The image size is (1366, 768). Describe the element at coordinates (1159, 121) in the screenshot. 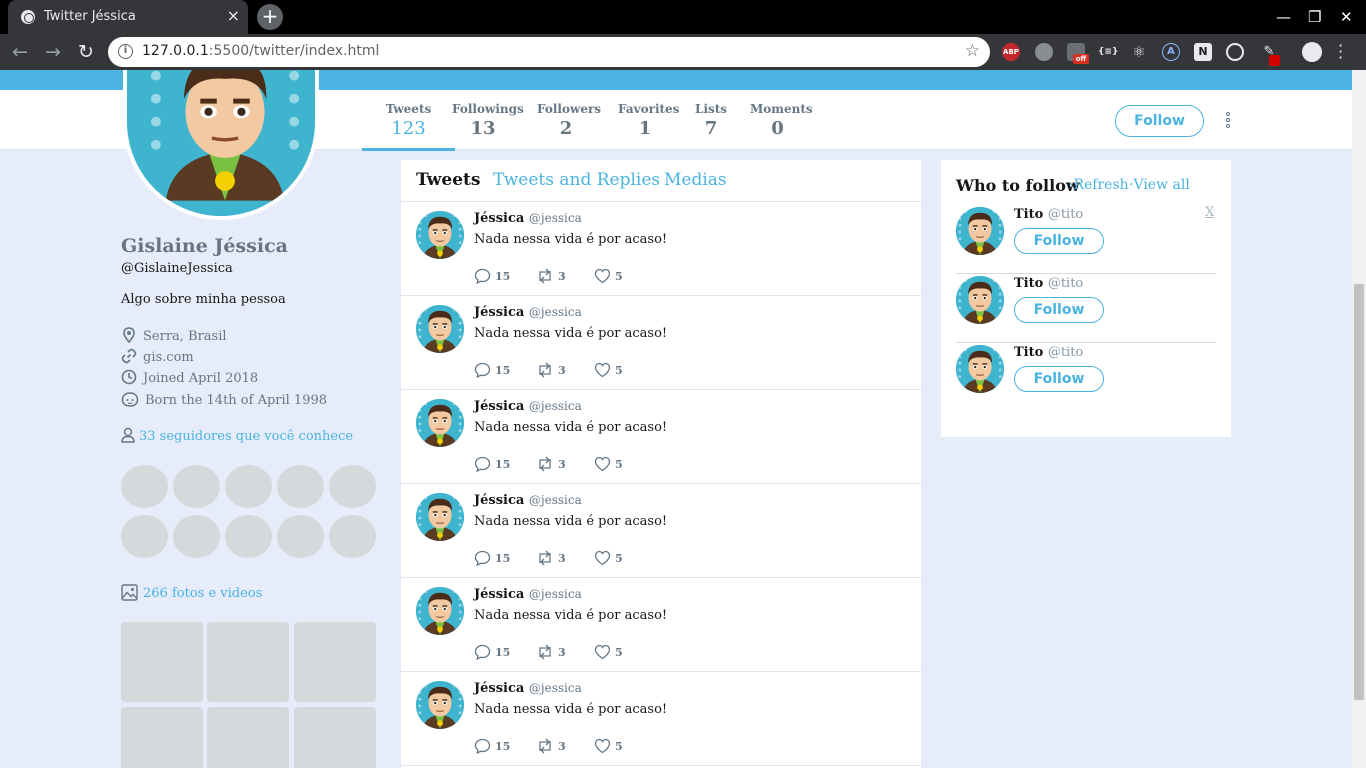

I see `profile-follow-button: Follow` at that location.